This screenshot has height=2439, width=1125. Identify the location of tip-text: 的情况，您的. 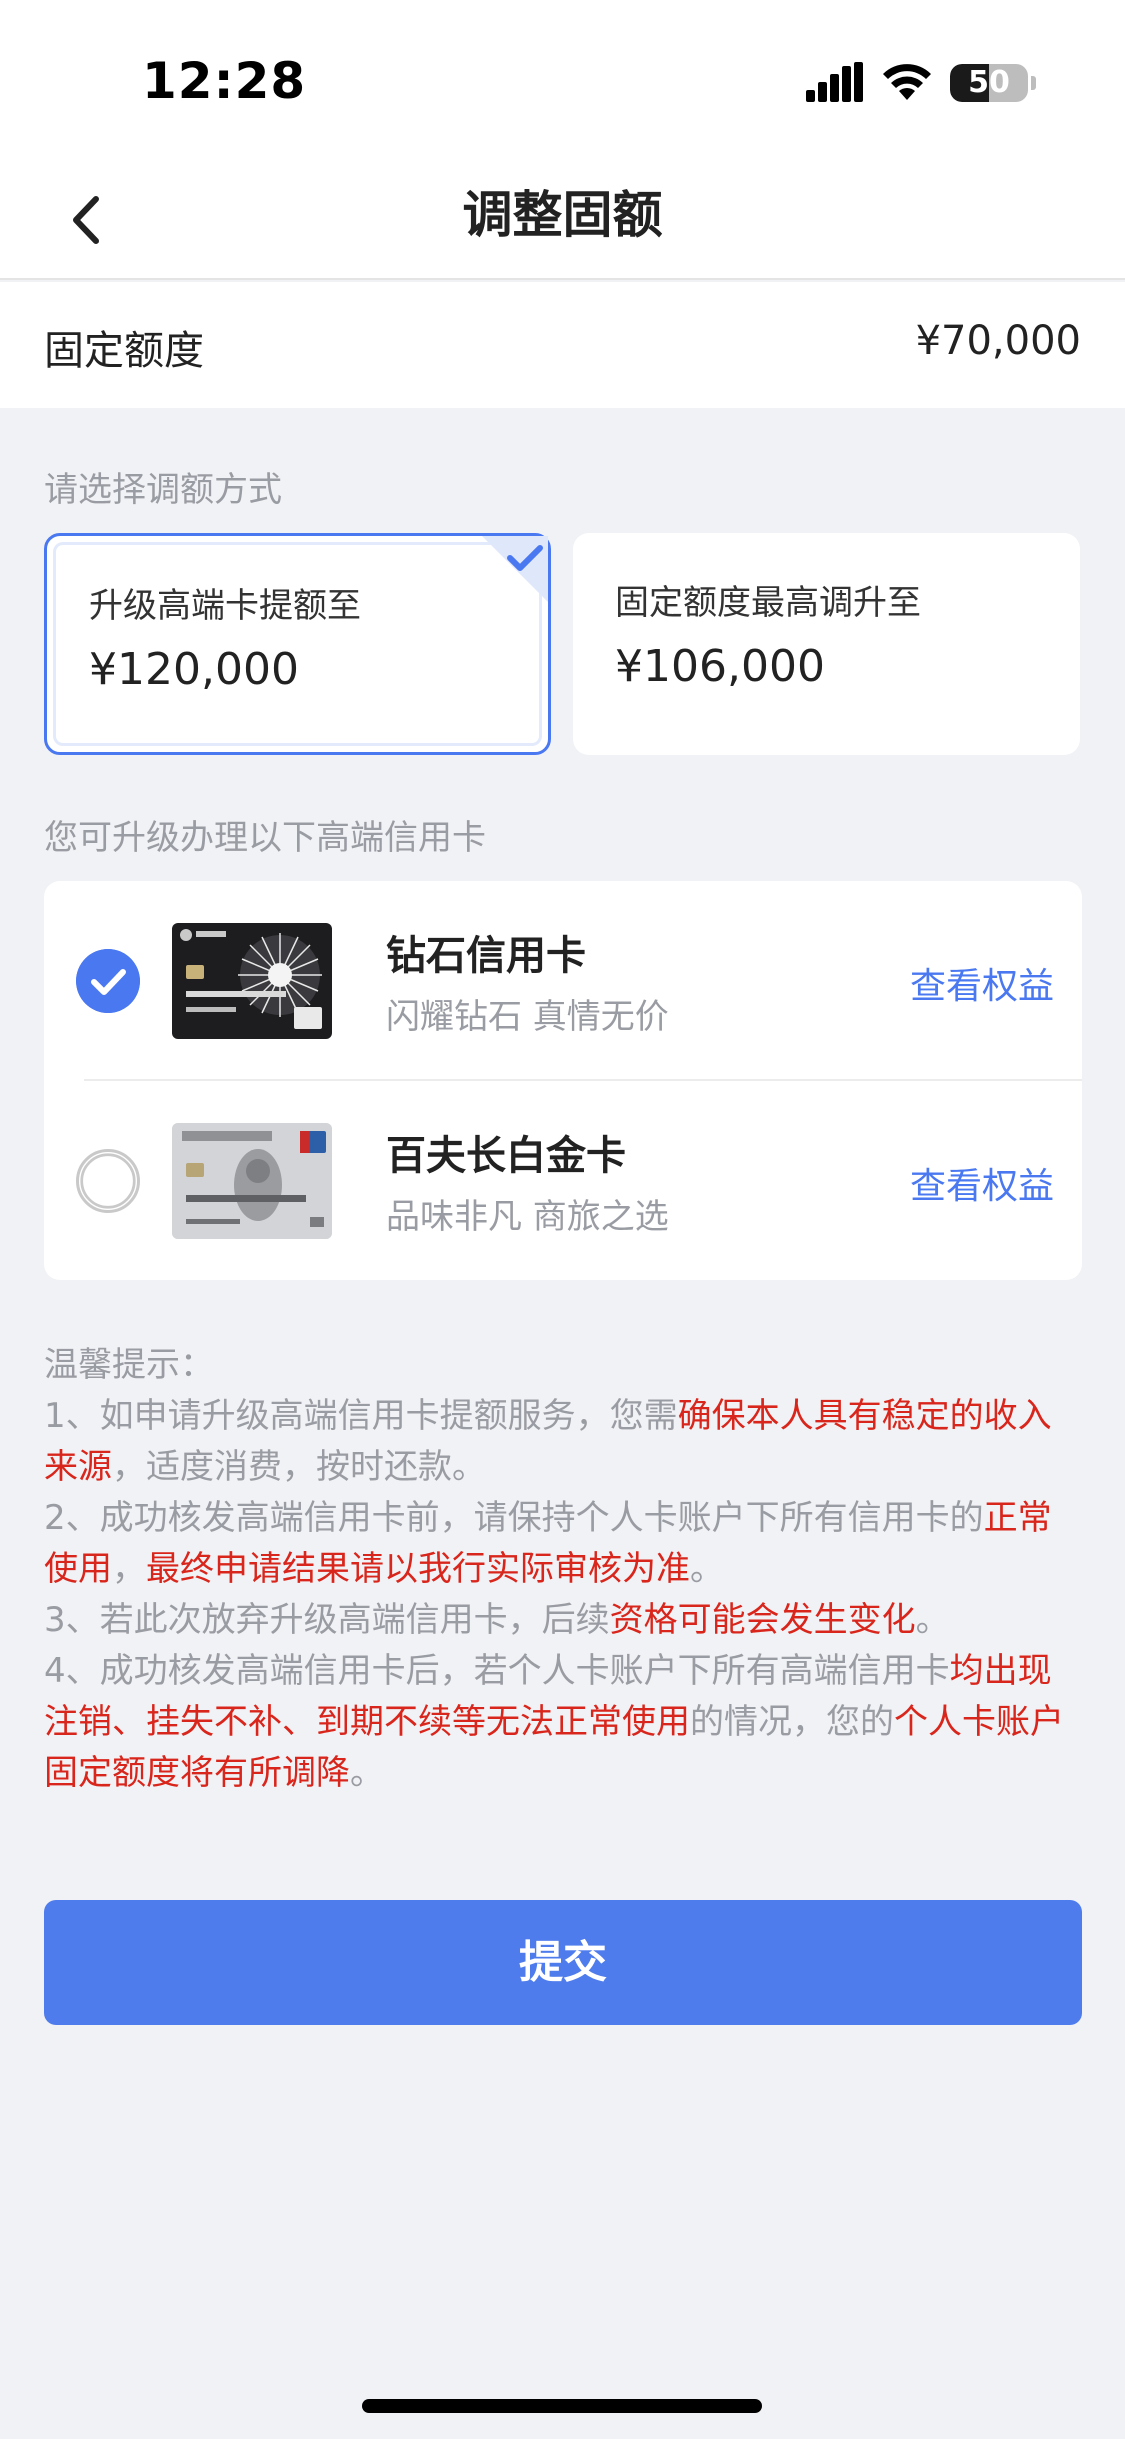
(792, 1722).